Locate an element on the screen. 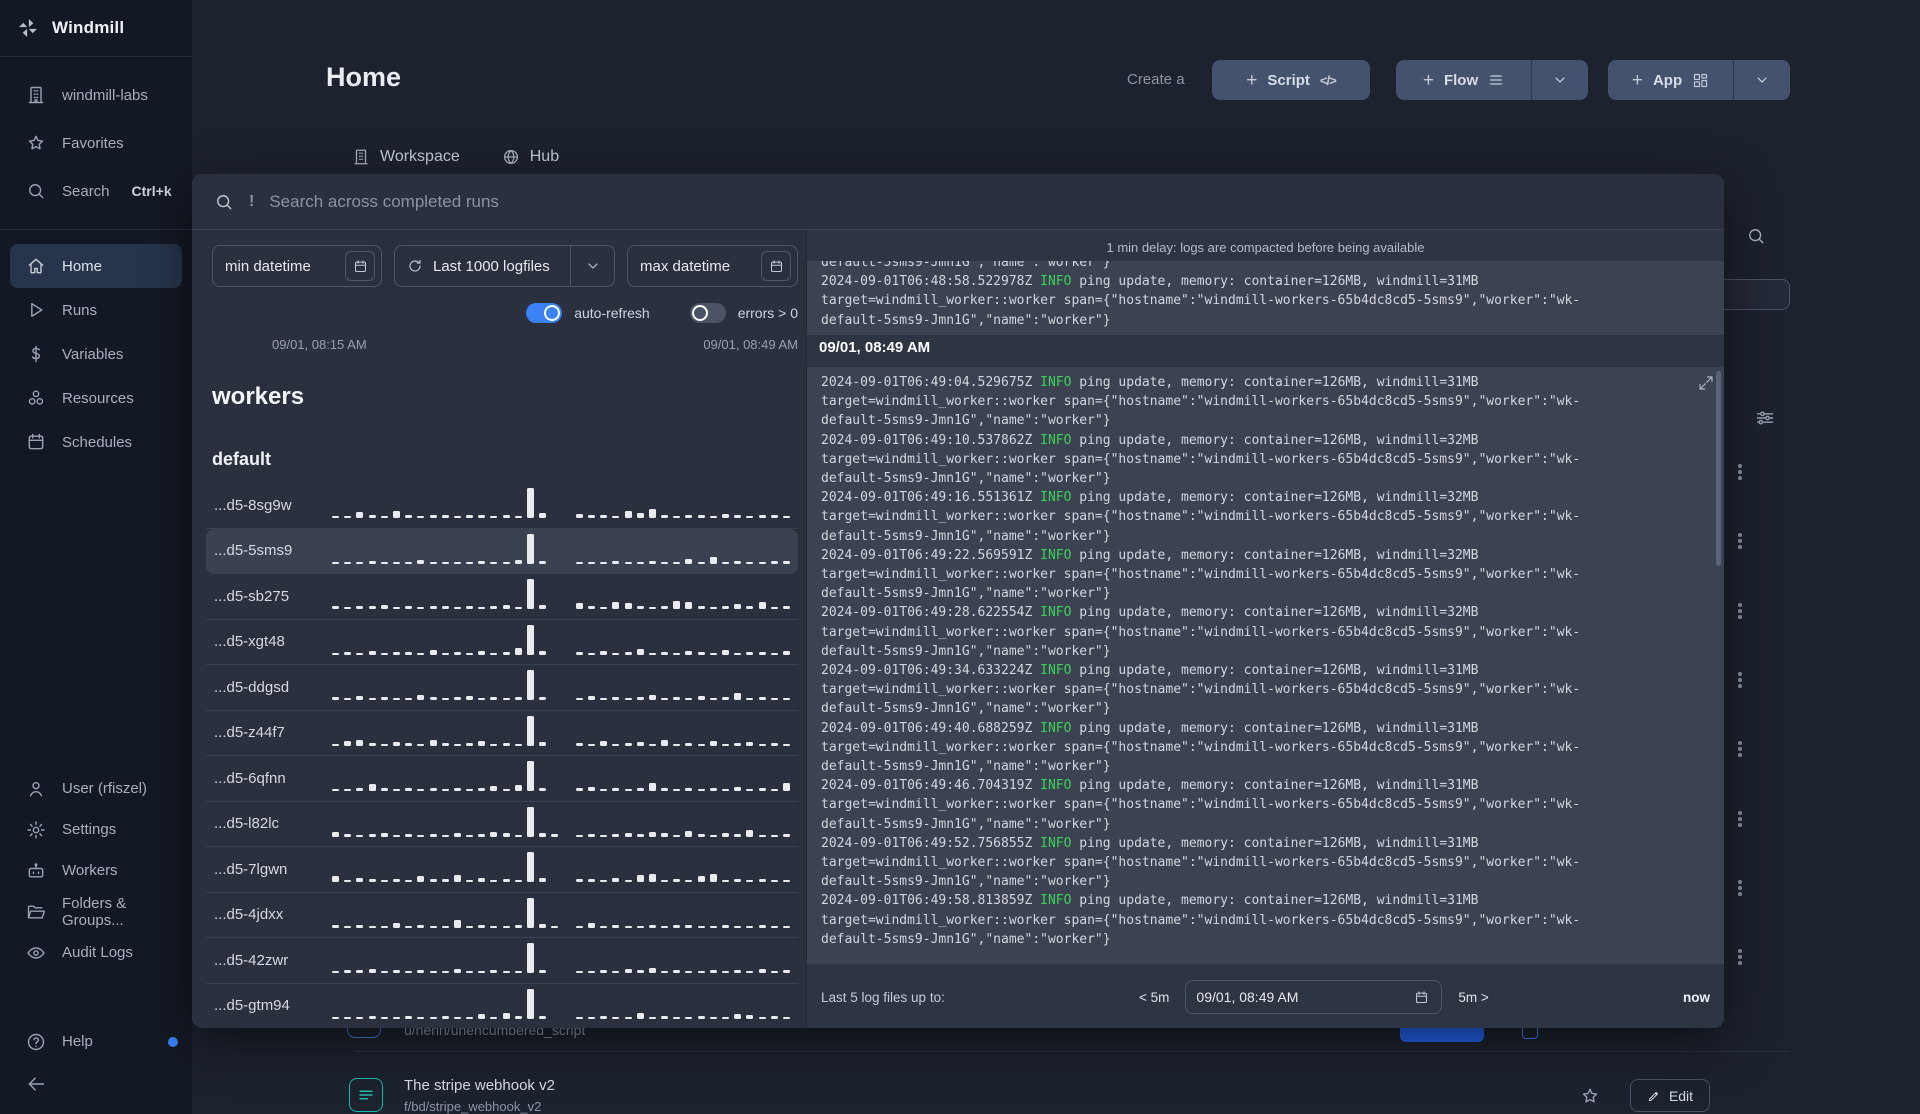 Image resolution: width=1920 pixels, height=1114 pixels. create-flow-dropdown-button is located at coordinates (1559, 80).